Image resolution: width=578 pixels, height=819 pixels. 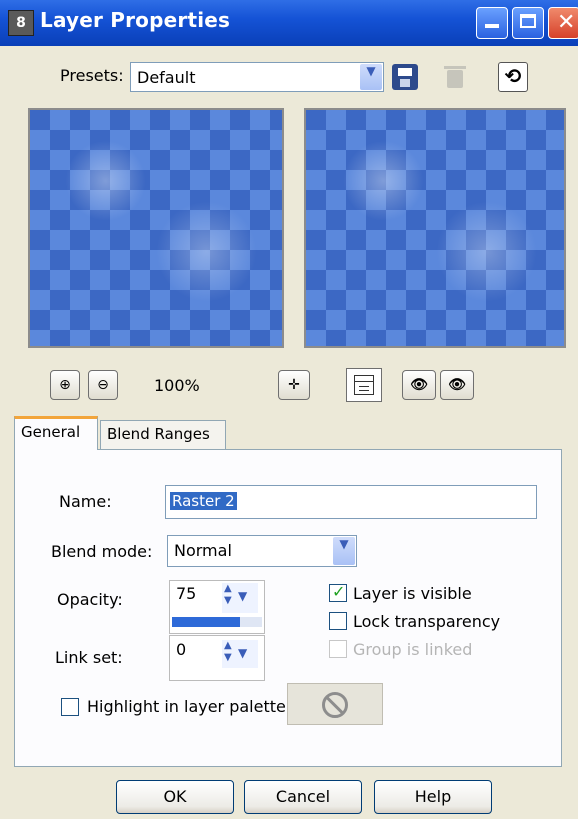 What do you see at coordinates (433, 797) in the screenshot?
I see `help-button: Help` at bounding box center [433, 797].